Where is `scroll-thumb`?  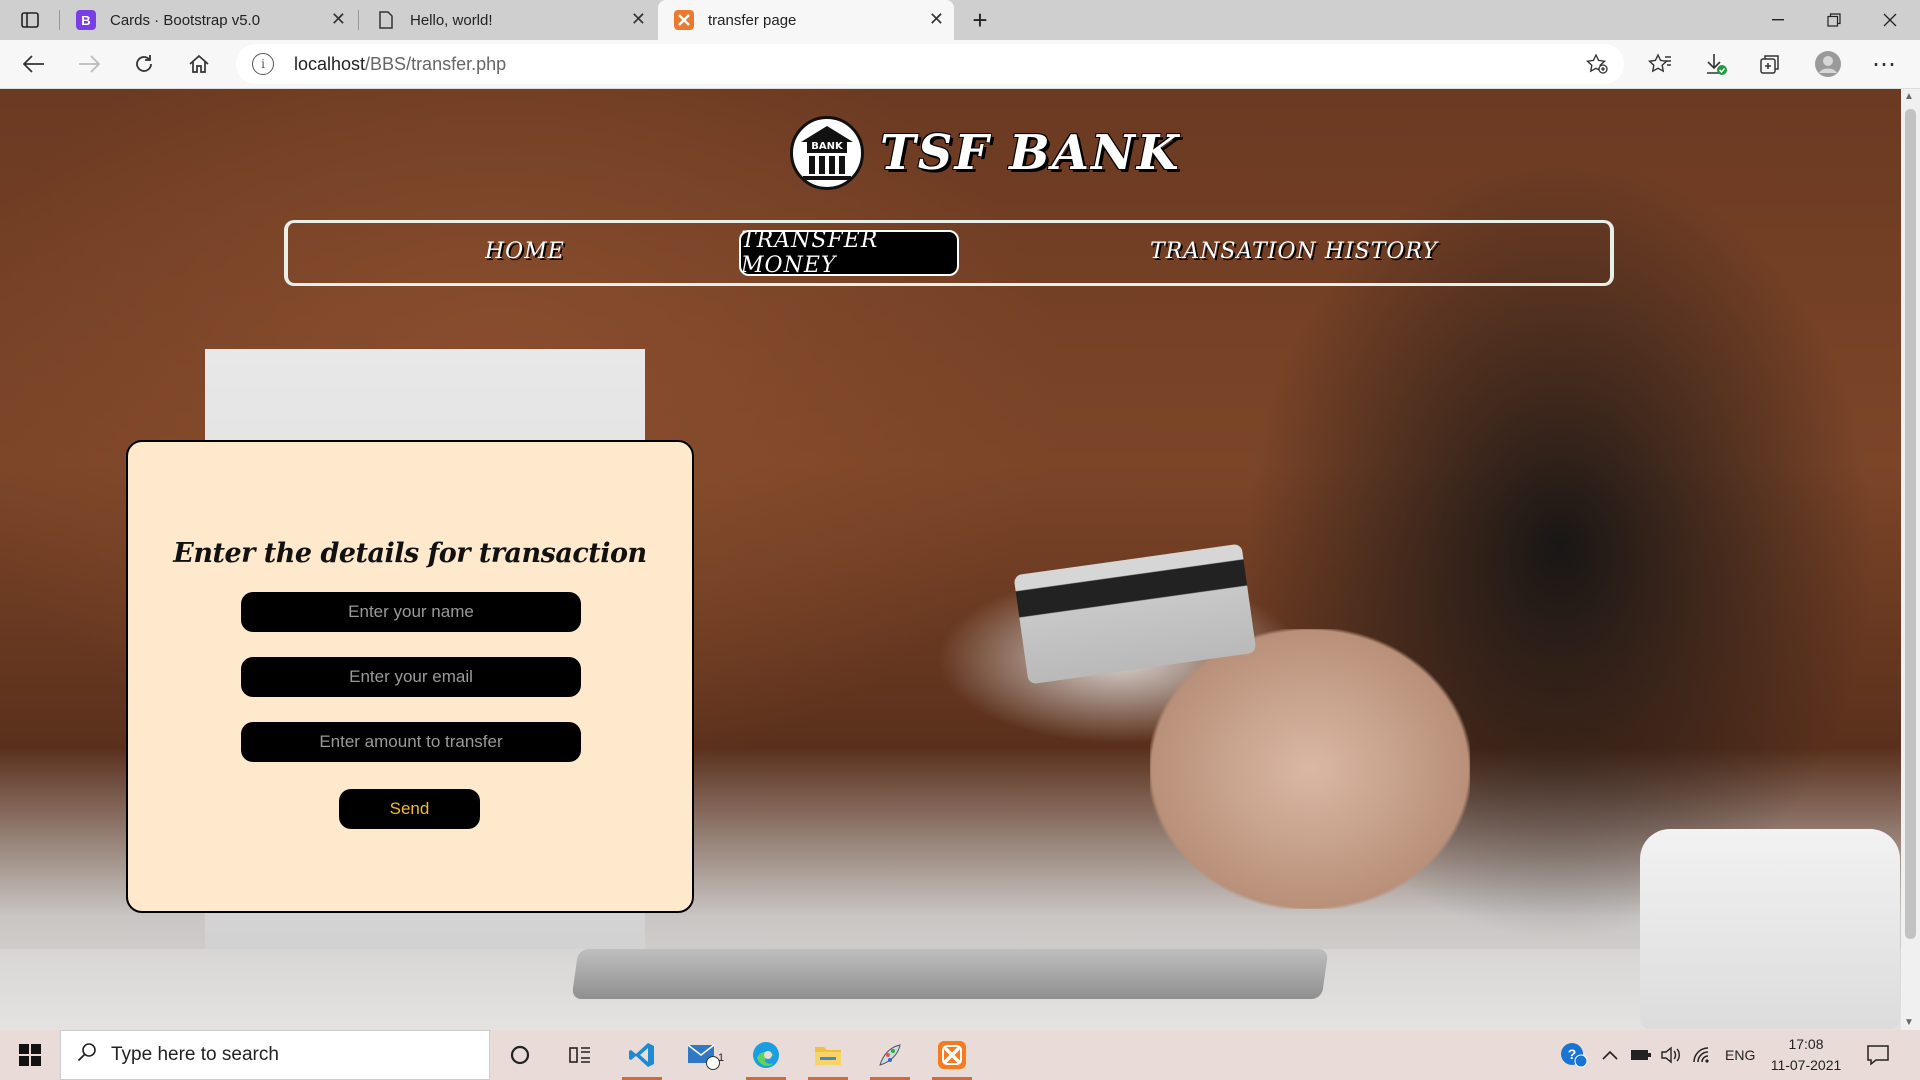
scroll-thumb is located at coordinates (1910, 524).